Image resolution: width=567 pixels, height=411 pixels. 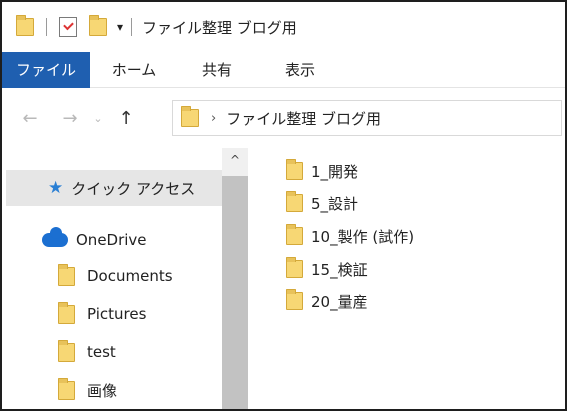 I want to click on folder-name: 20_量産, so click(x=339, y=301).